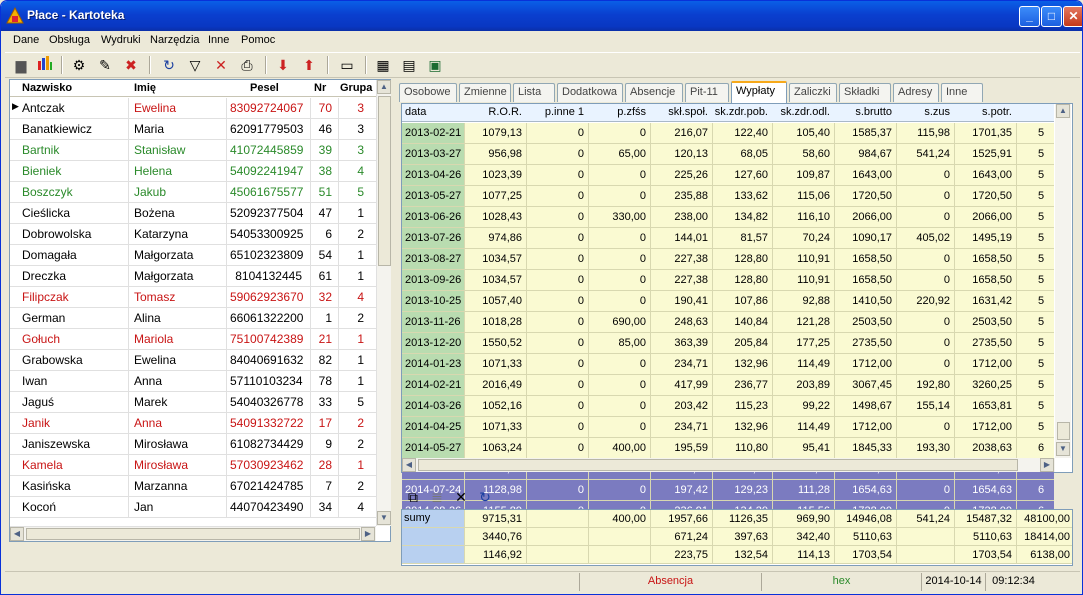 This screenshot has height=595, width=1083. What do you see at coordinates (193, 339) in the screenshot?
I see `table-row: Gołuch Mariola 75100742389 21 1` at bounding box center [193, 339].